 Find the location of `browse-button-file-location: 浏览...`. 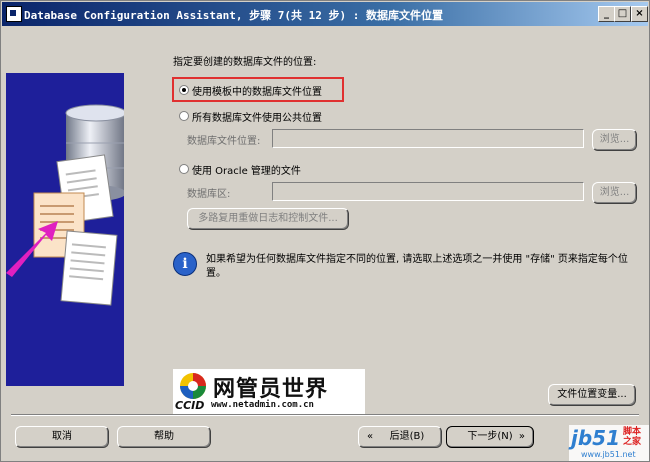

browse-button-file-location: 浏览... is located at coordinates (614, 140).